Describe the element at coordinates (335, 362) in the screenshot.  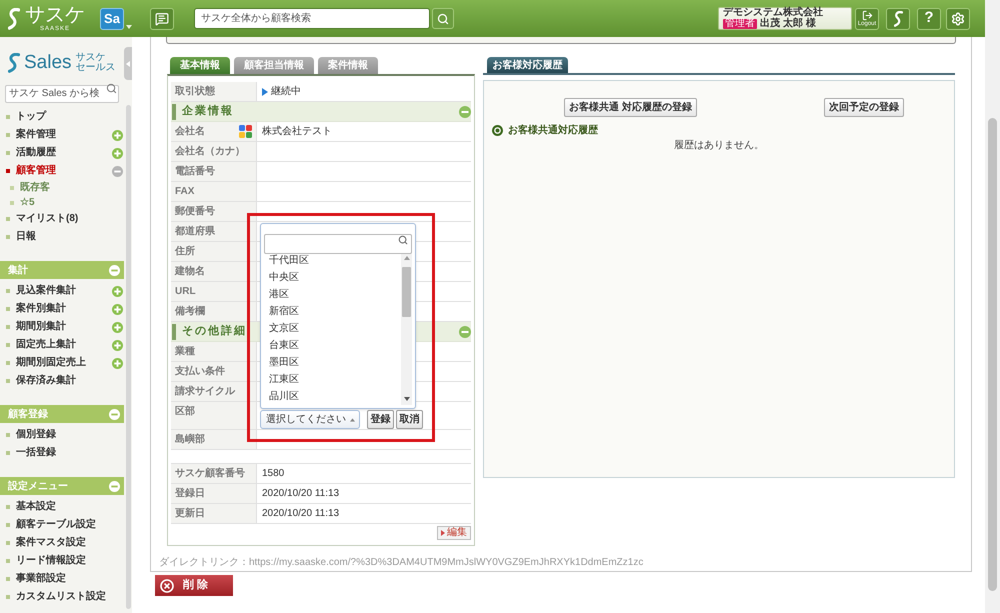
I see `option-item: 墨田区` at that location.